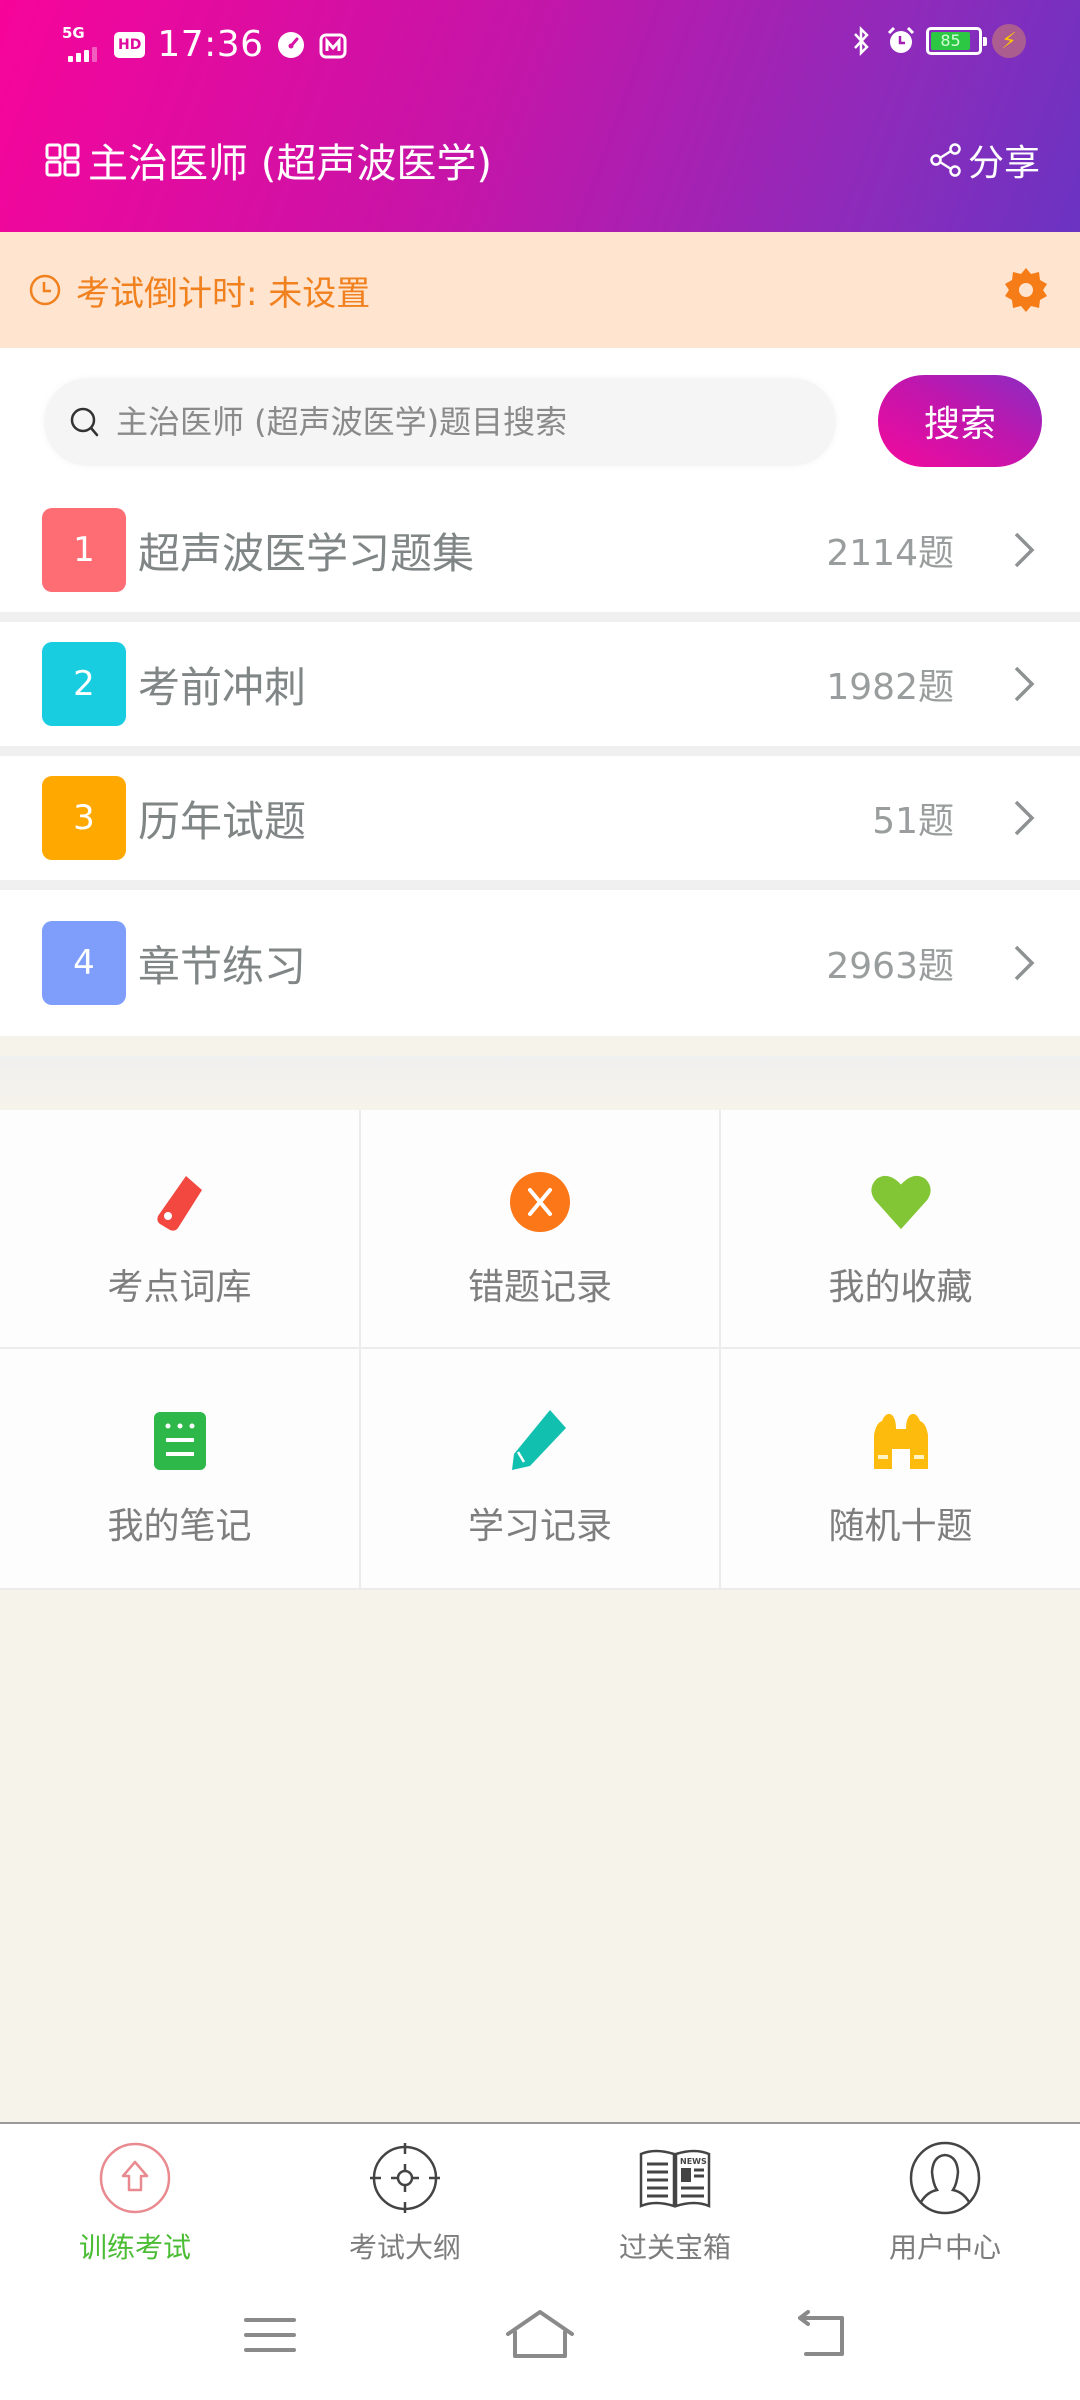  What do you see at coordinates (84, 422) in the screenshot?
I see `search-icon` at bounding box center [84, 422].